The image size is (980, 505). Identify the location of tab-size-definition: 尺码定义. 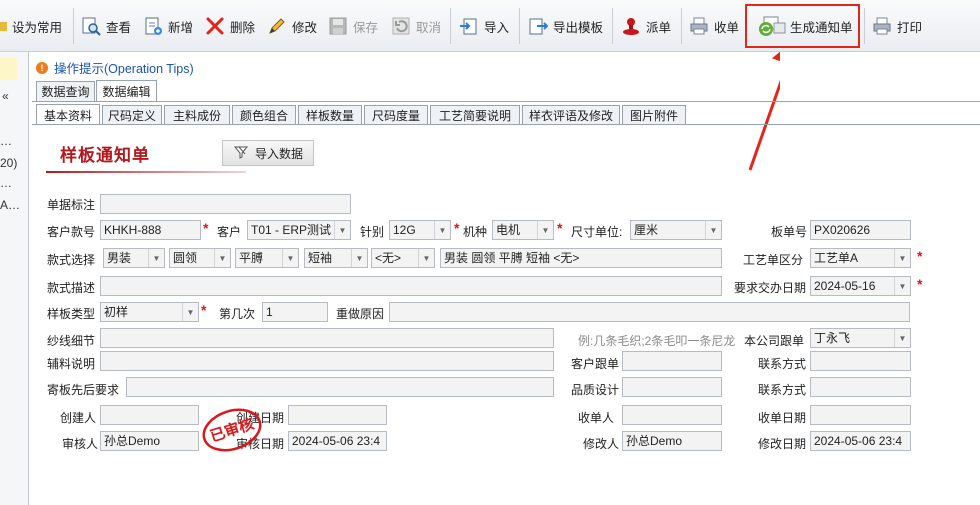
(132, 115).